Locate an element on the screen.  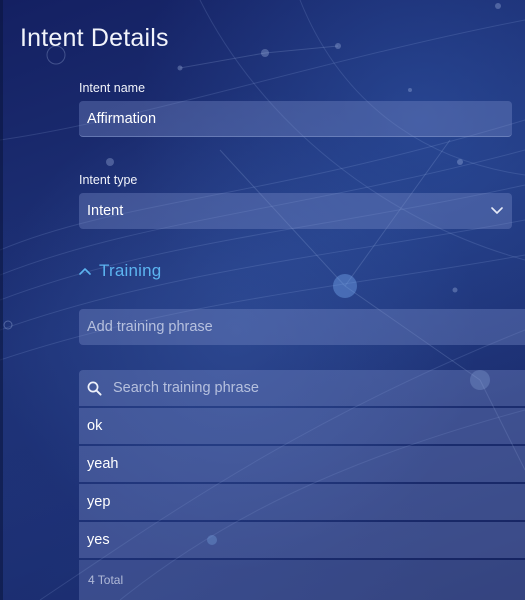
training-phrase-row: yep is located at coordinates (302, 502).